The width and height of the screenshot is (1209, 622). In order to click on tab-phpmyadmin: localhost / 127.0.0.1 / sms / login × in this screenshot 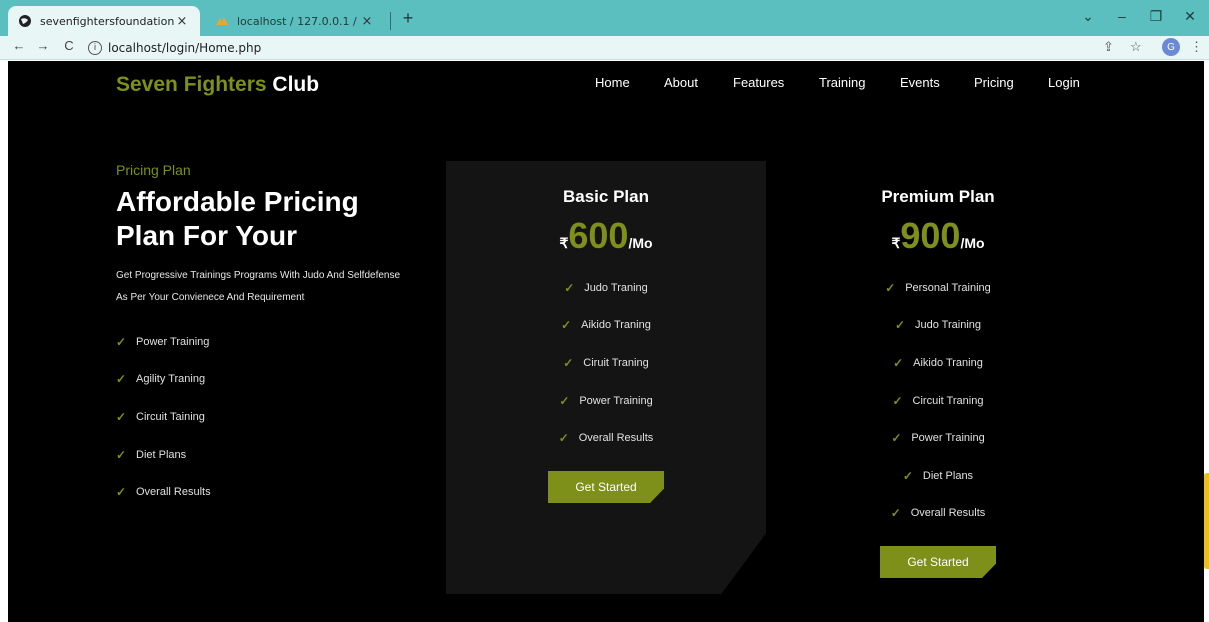, I will do `click(295, 21)`.